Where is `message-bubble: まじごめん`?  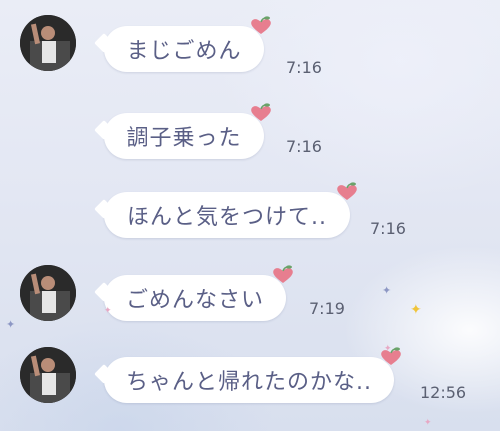 message-bubble: まじごめん is located at coordinates (187, 44).